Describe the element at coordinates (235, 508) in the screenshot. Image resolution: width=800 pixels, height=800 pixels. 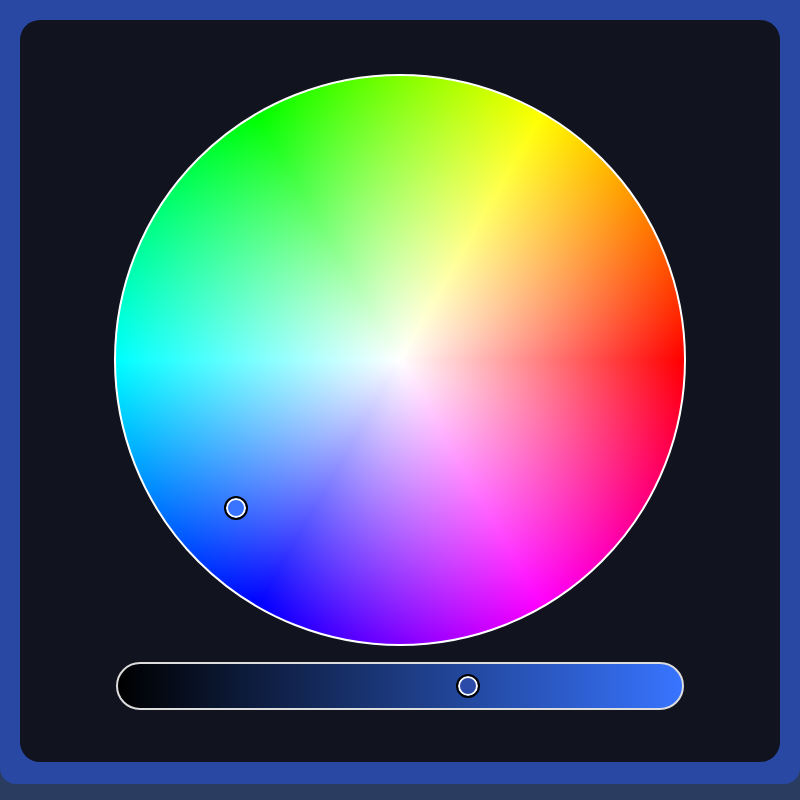
I see `wheel-handle` at that location.